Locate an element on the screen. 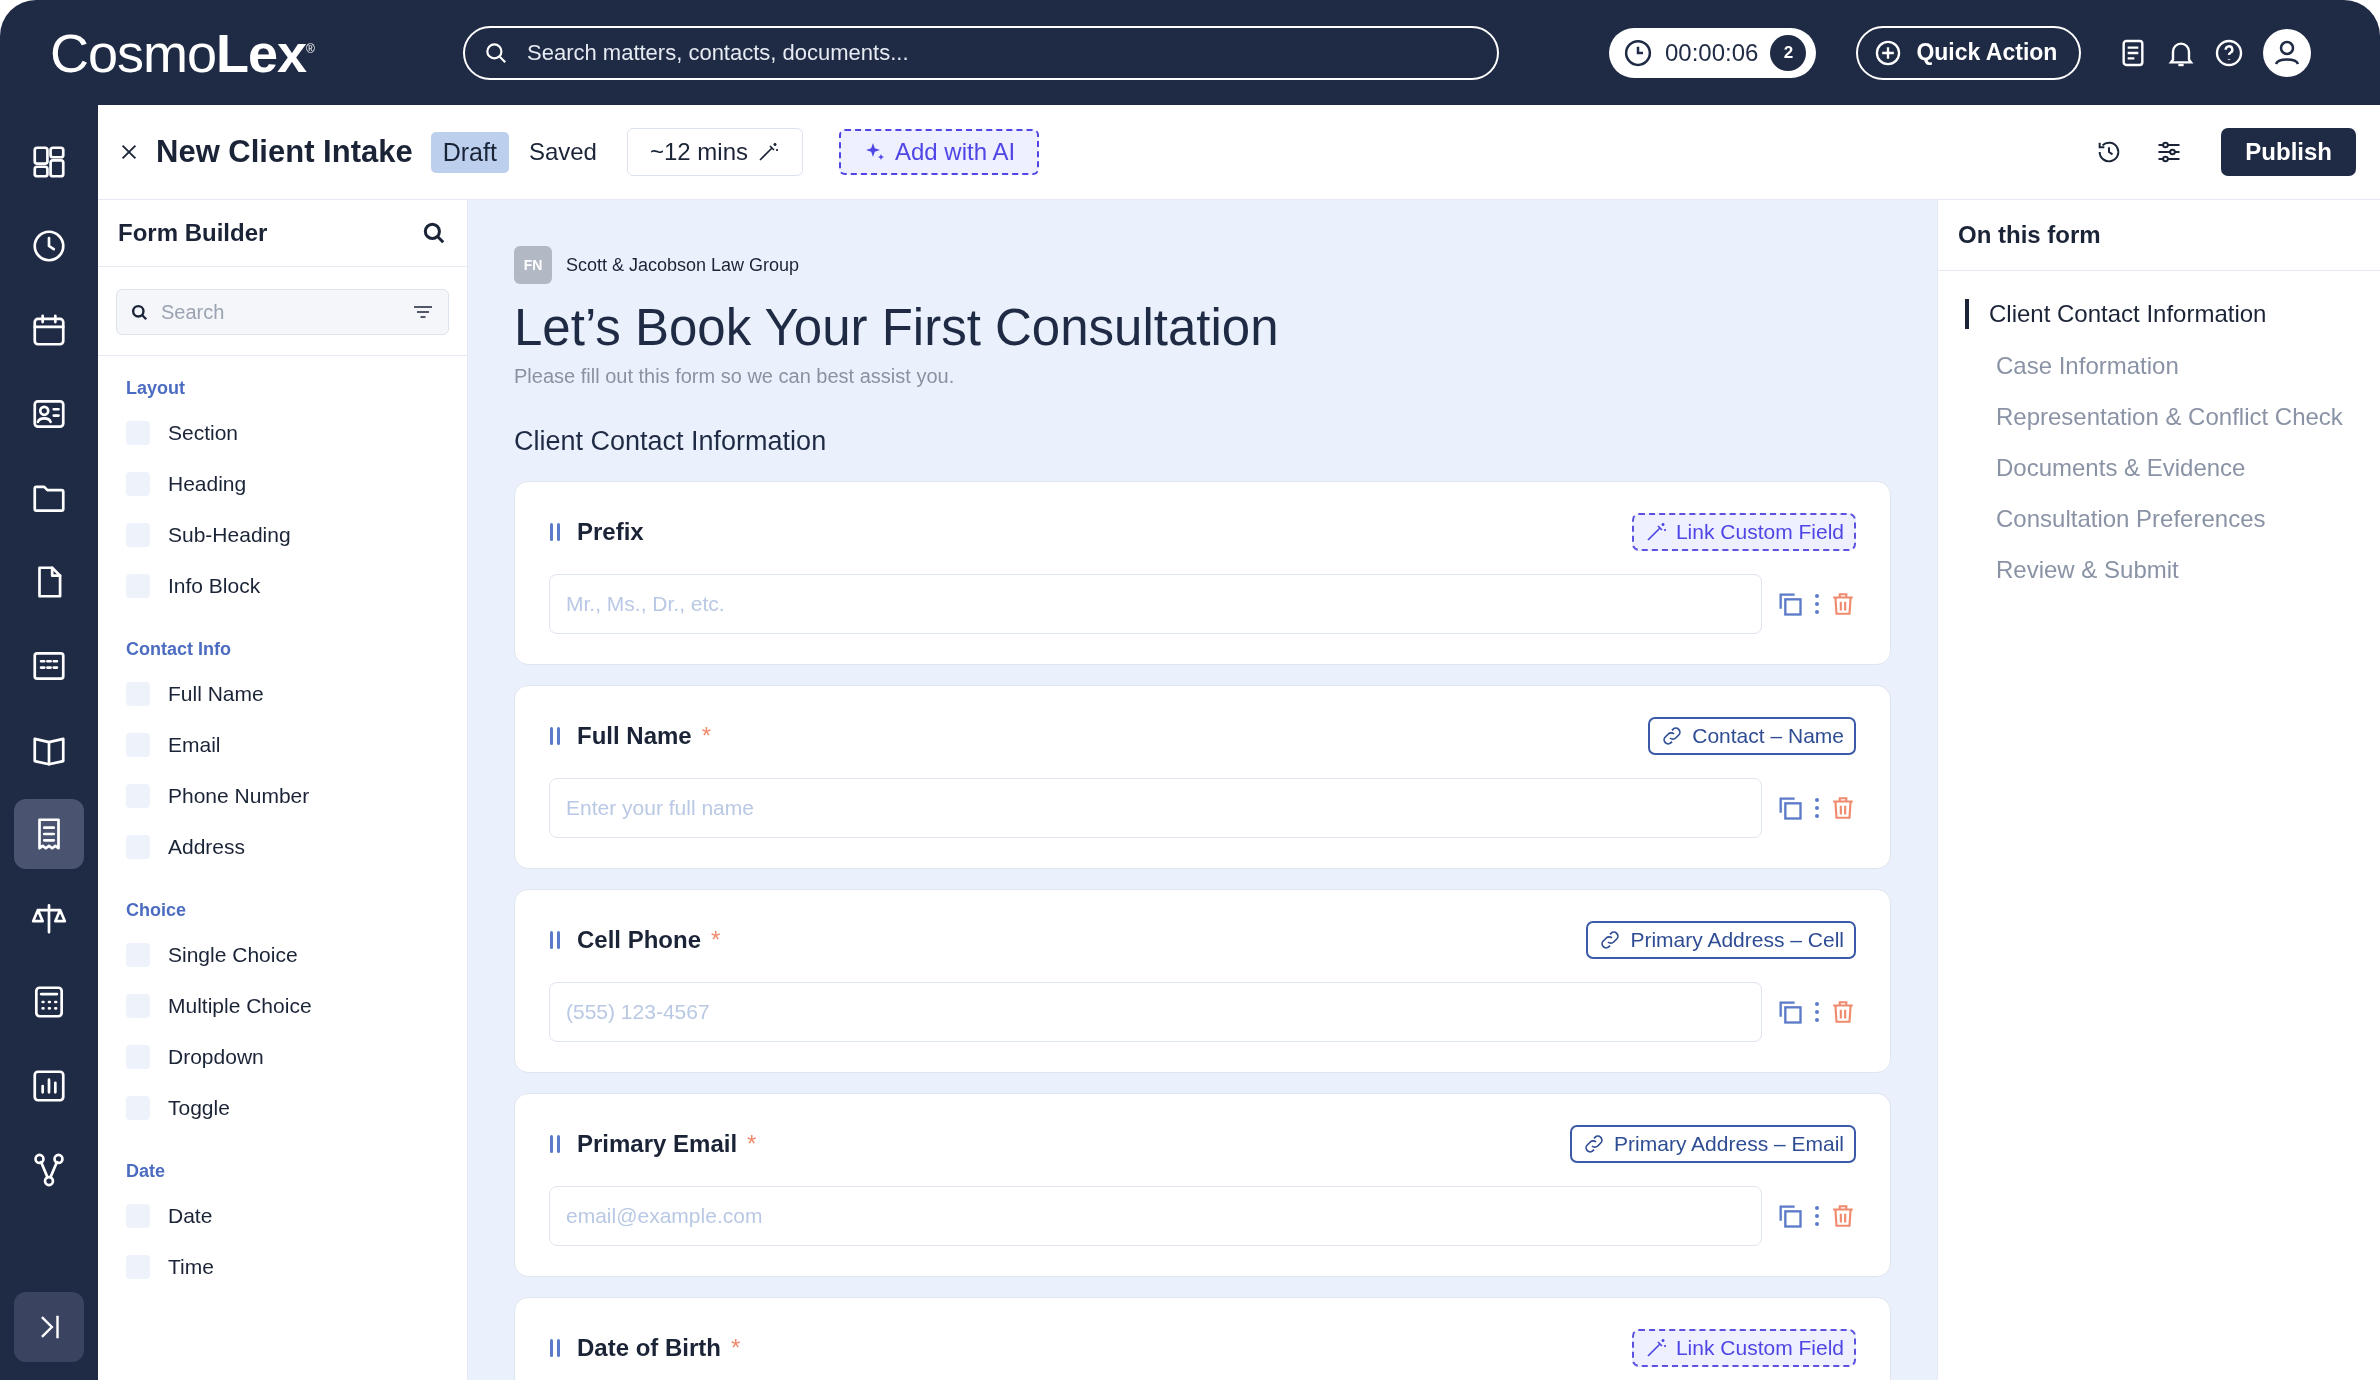 This screenshot has width=2380, height=1380. field-label: Primary Email is located at coordinates (657, 1144).